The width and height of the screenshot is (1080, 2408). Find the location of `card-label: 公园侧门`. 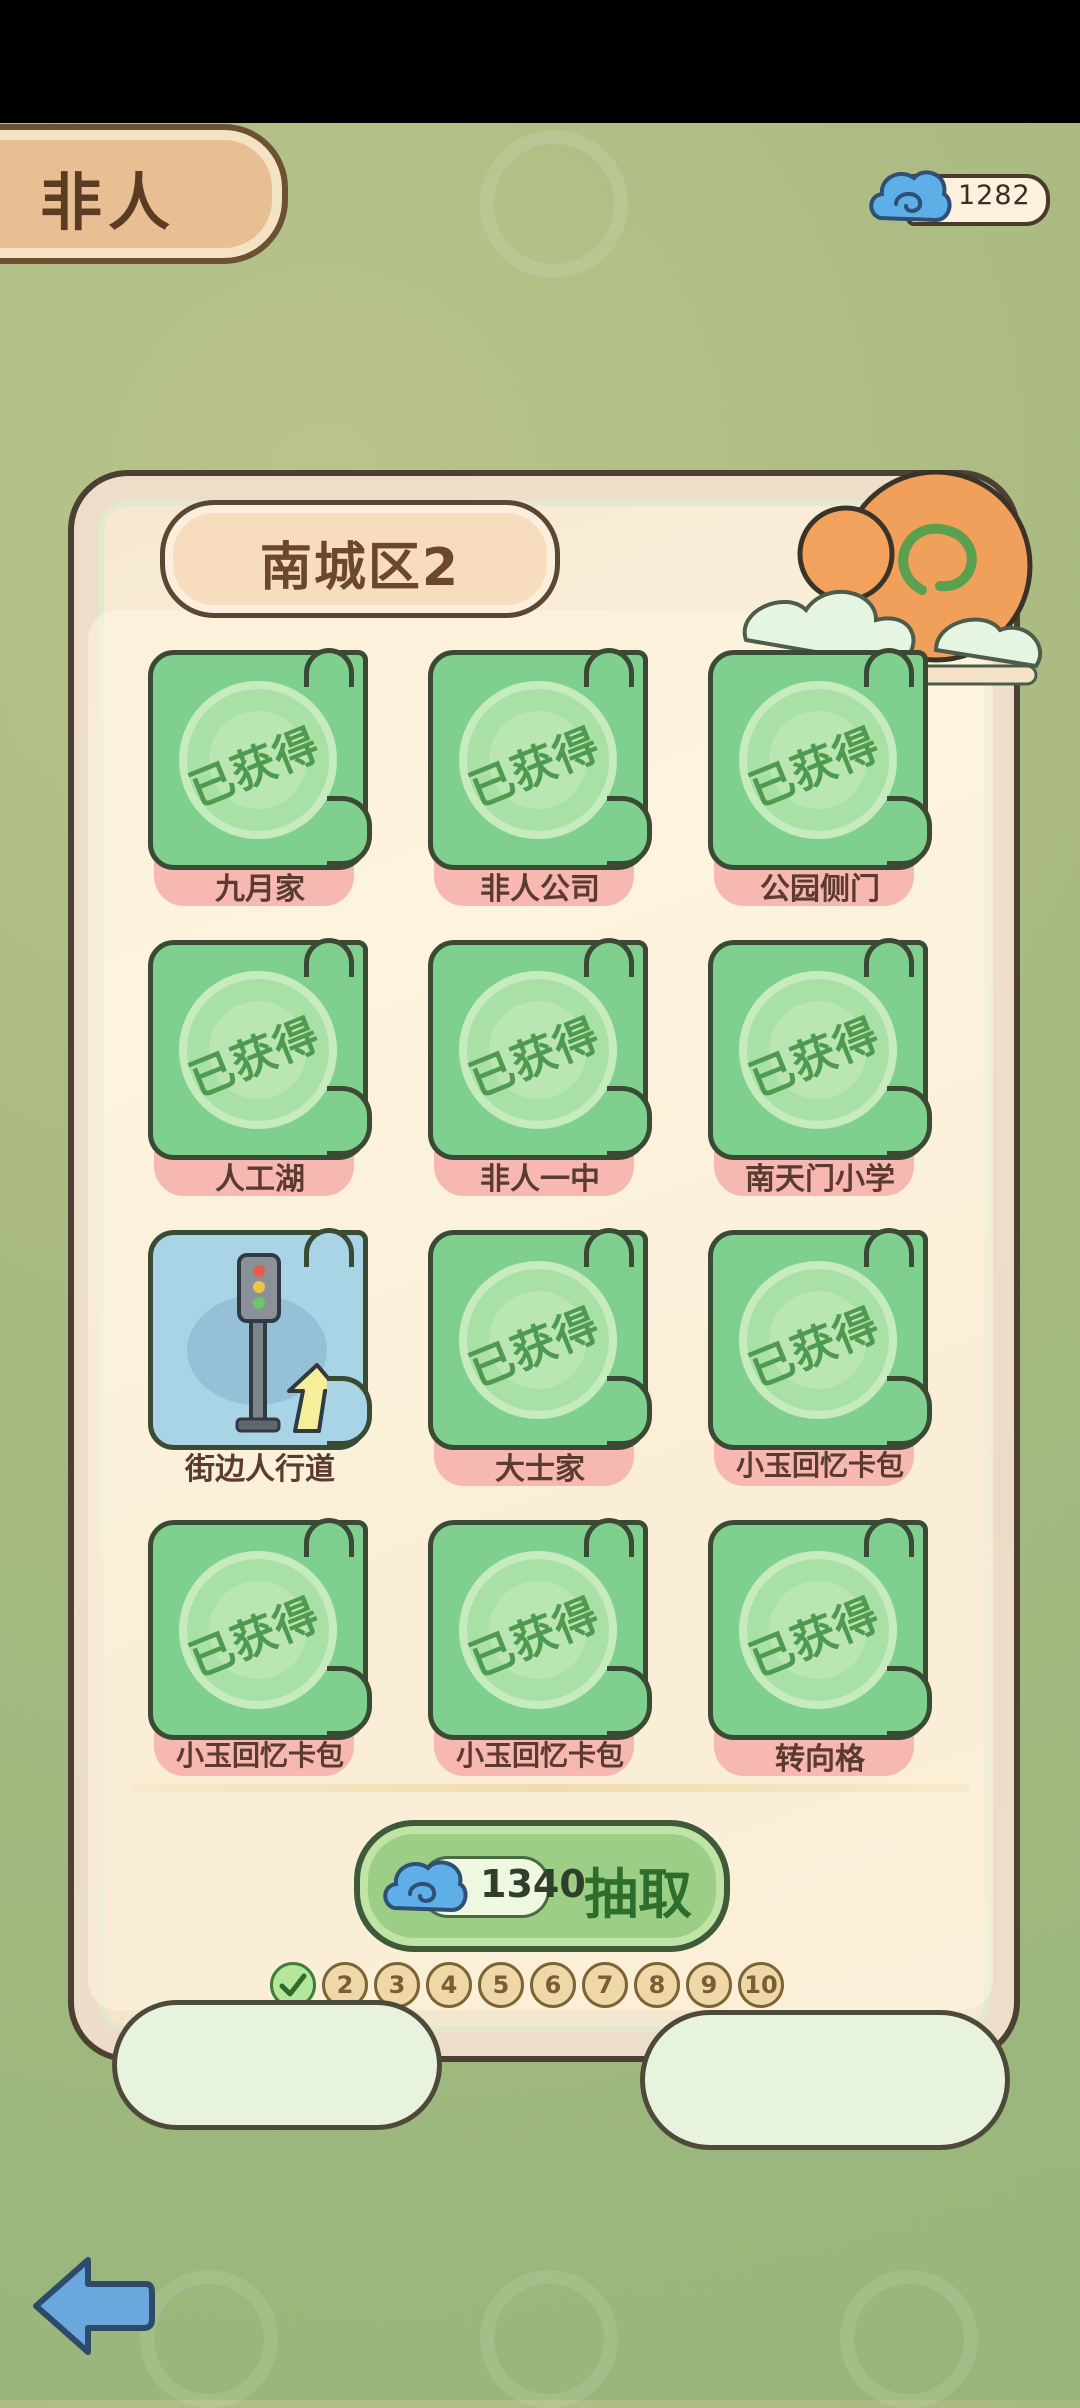

card-label: 公园侧门 is located at coordinates (820, 889).